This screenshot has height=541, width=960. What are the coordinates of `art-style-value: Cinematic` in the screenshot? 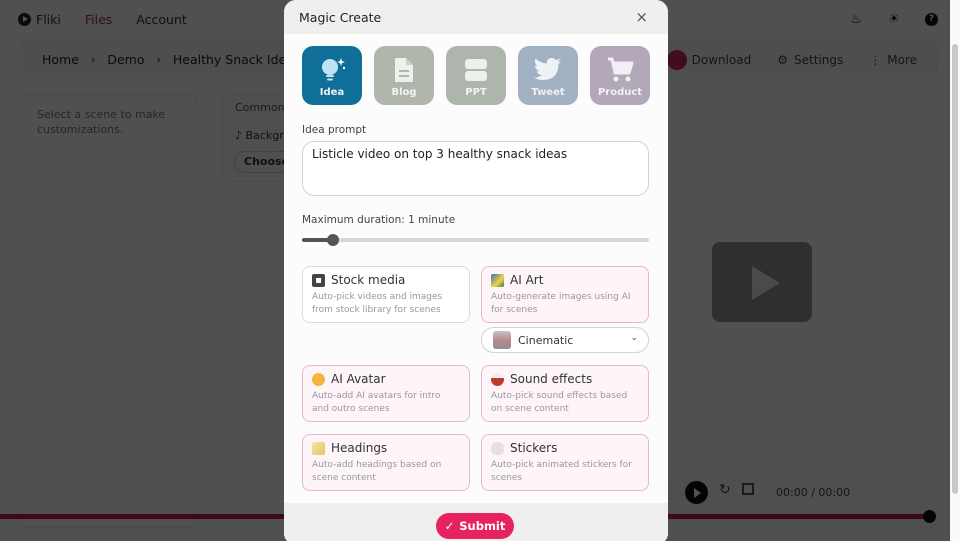 It's located at (546, 340).